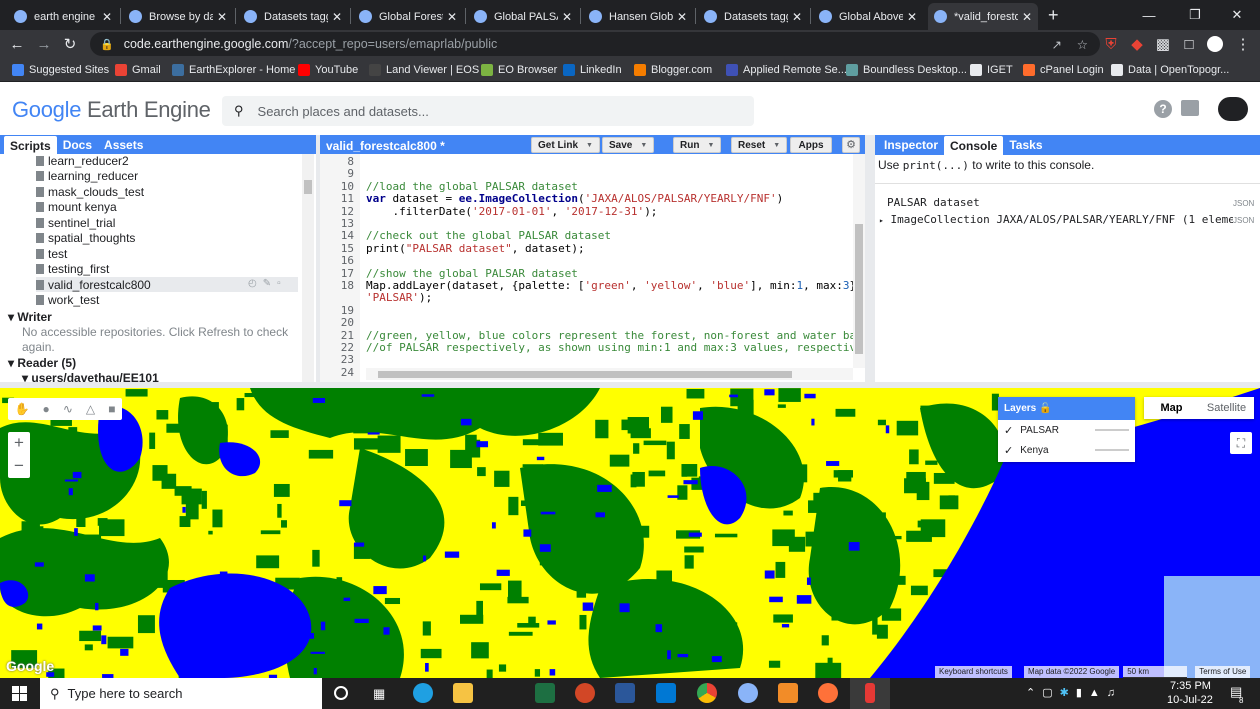  What do you see at coordinates (123, 145) in the screenshot?
I see `tab-assets: Assets` at bounding box center [123, 145].